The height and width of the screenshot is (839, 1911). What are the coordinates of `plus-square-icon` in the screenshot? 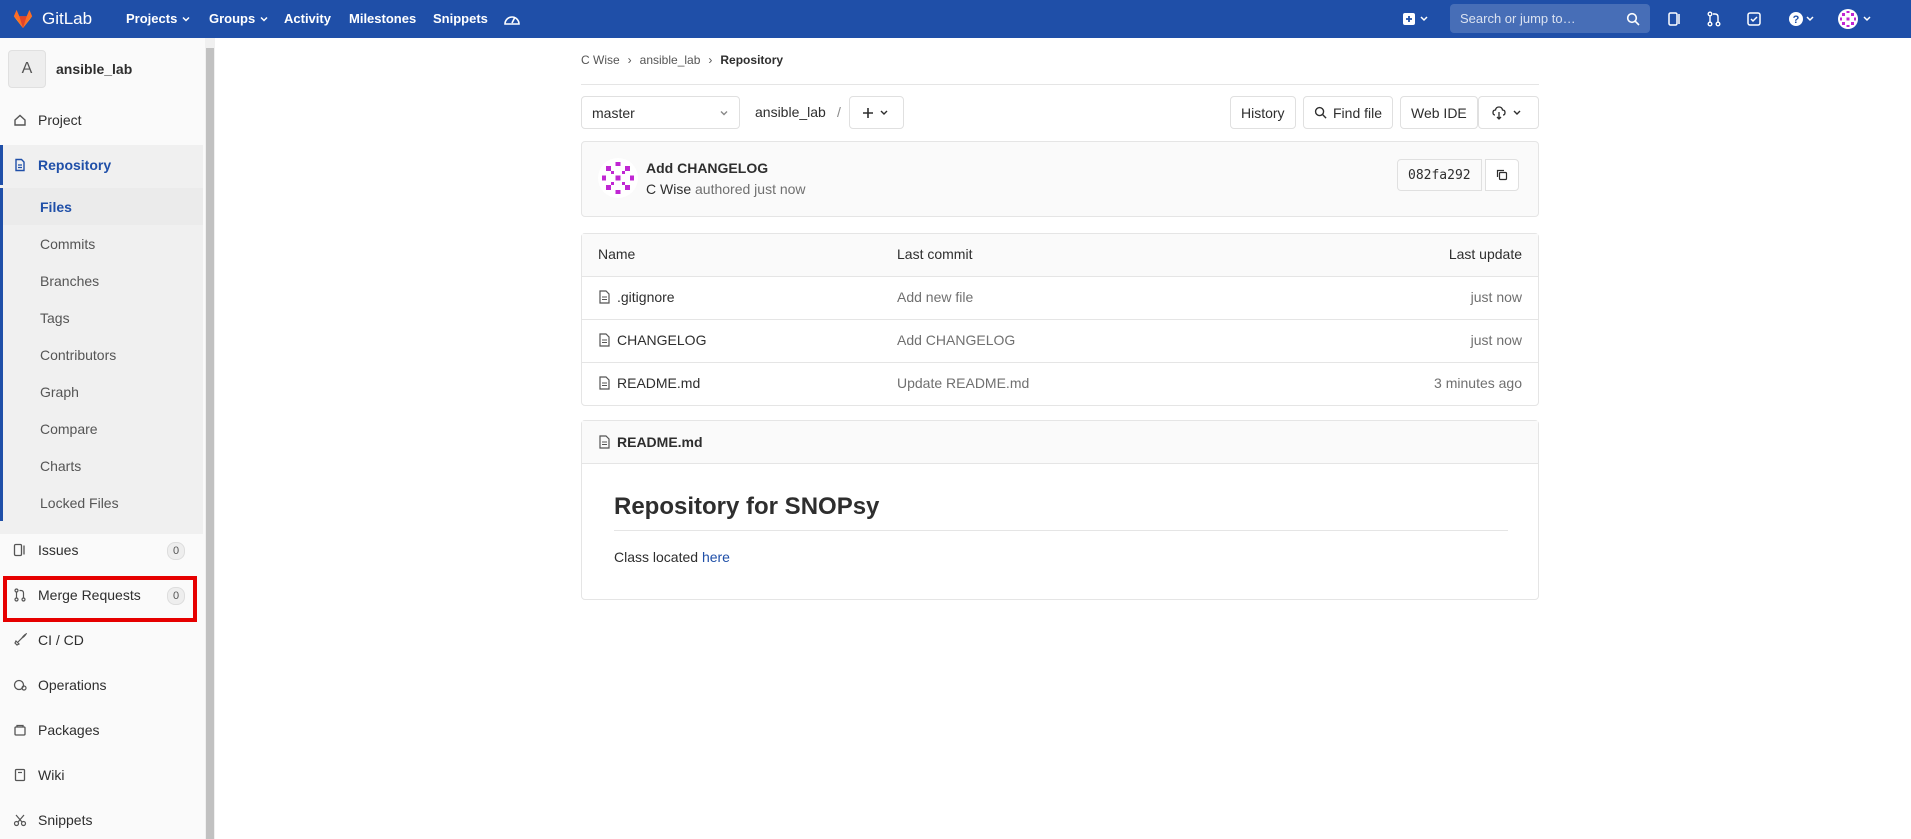 It's located at (1415, 19).